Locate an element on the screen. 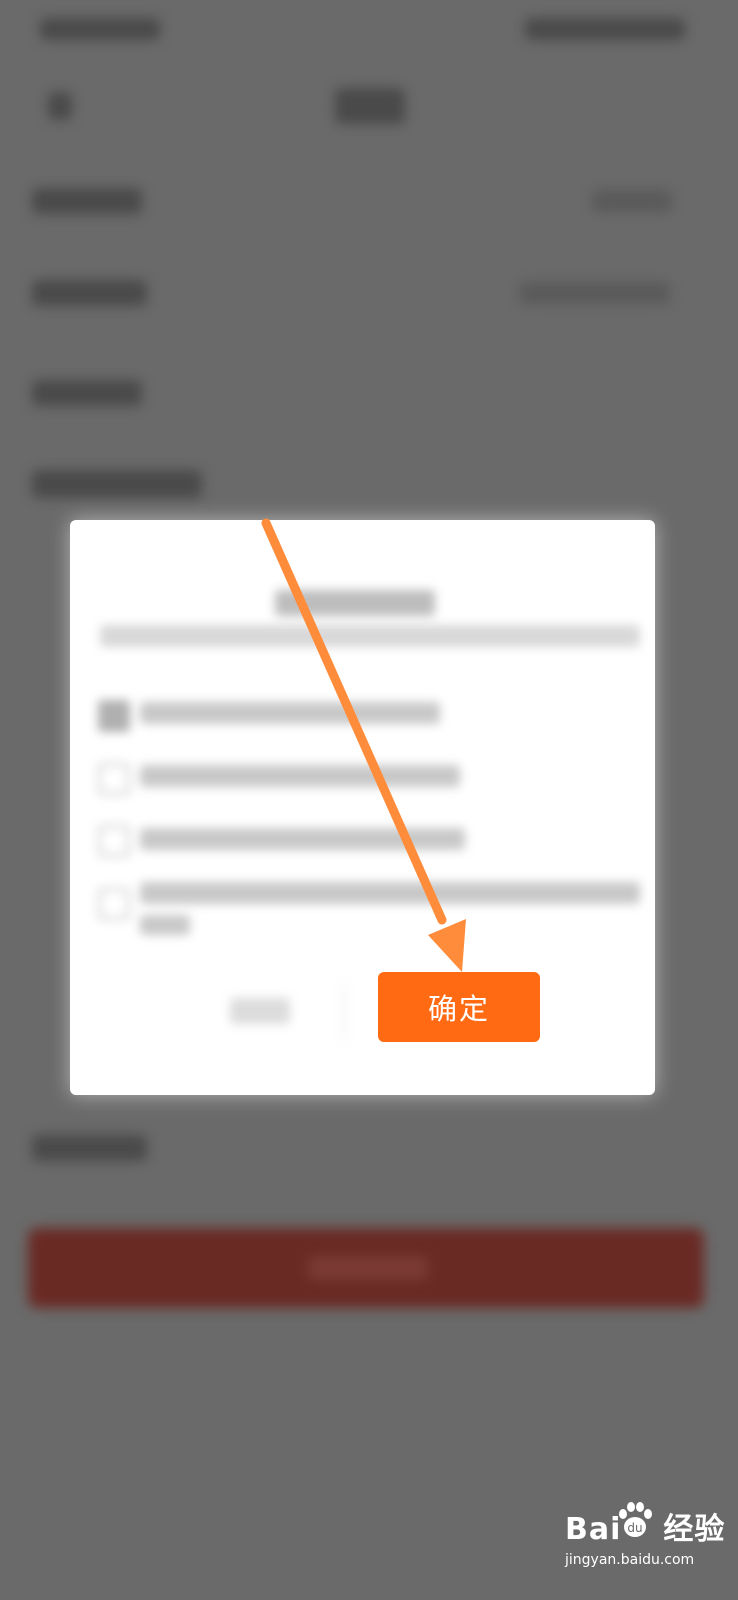 This screenshot has width=738, height=1600. section-heading is located at coordinates (117, 484).